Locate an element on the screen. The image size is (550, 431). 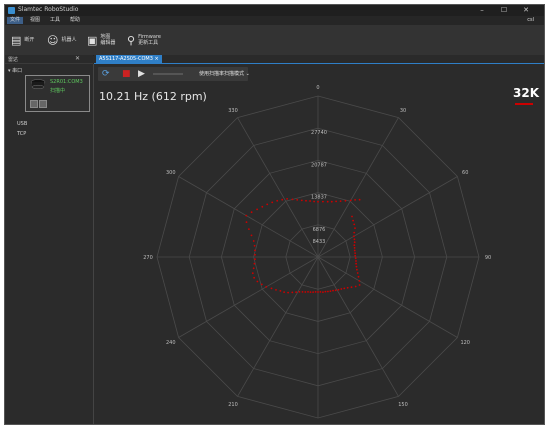
scan-mode-value: 使用扫描率扫描模式 is located at coordinates (222, 74).